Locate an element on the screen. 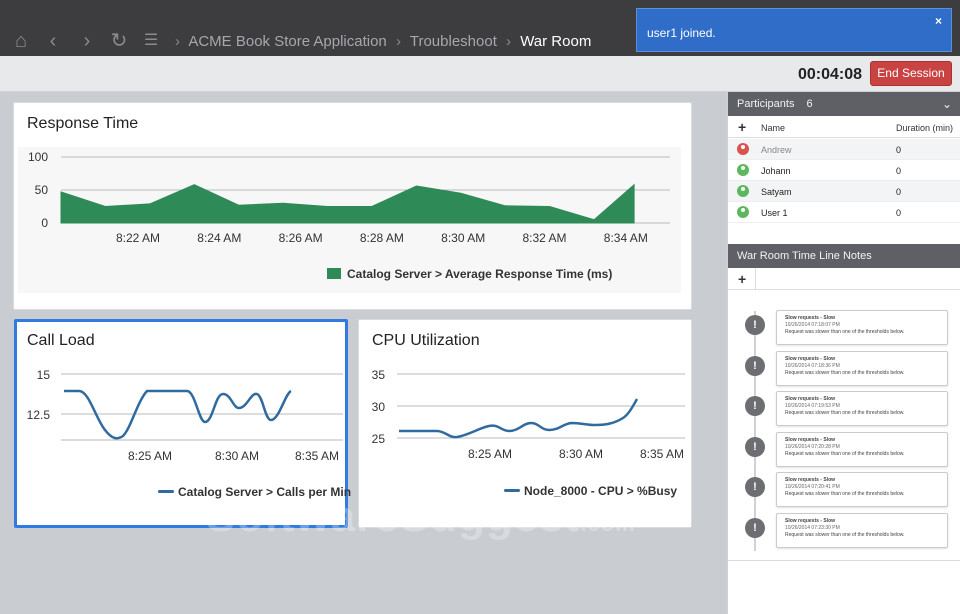 The width and height of the screenshot is (960, 614). x-tick-label: 8:25 AM is located at coordinates (150, 456).